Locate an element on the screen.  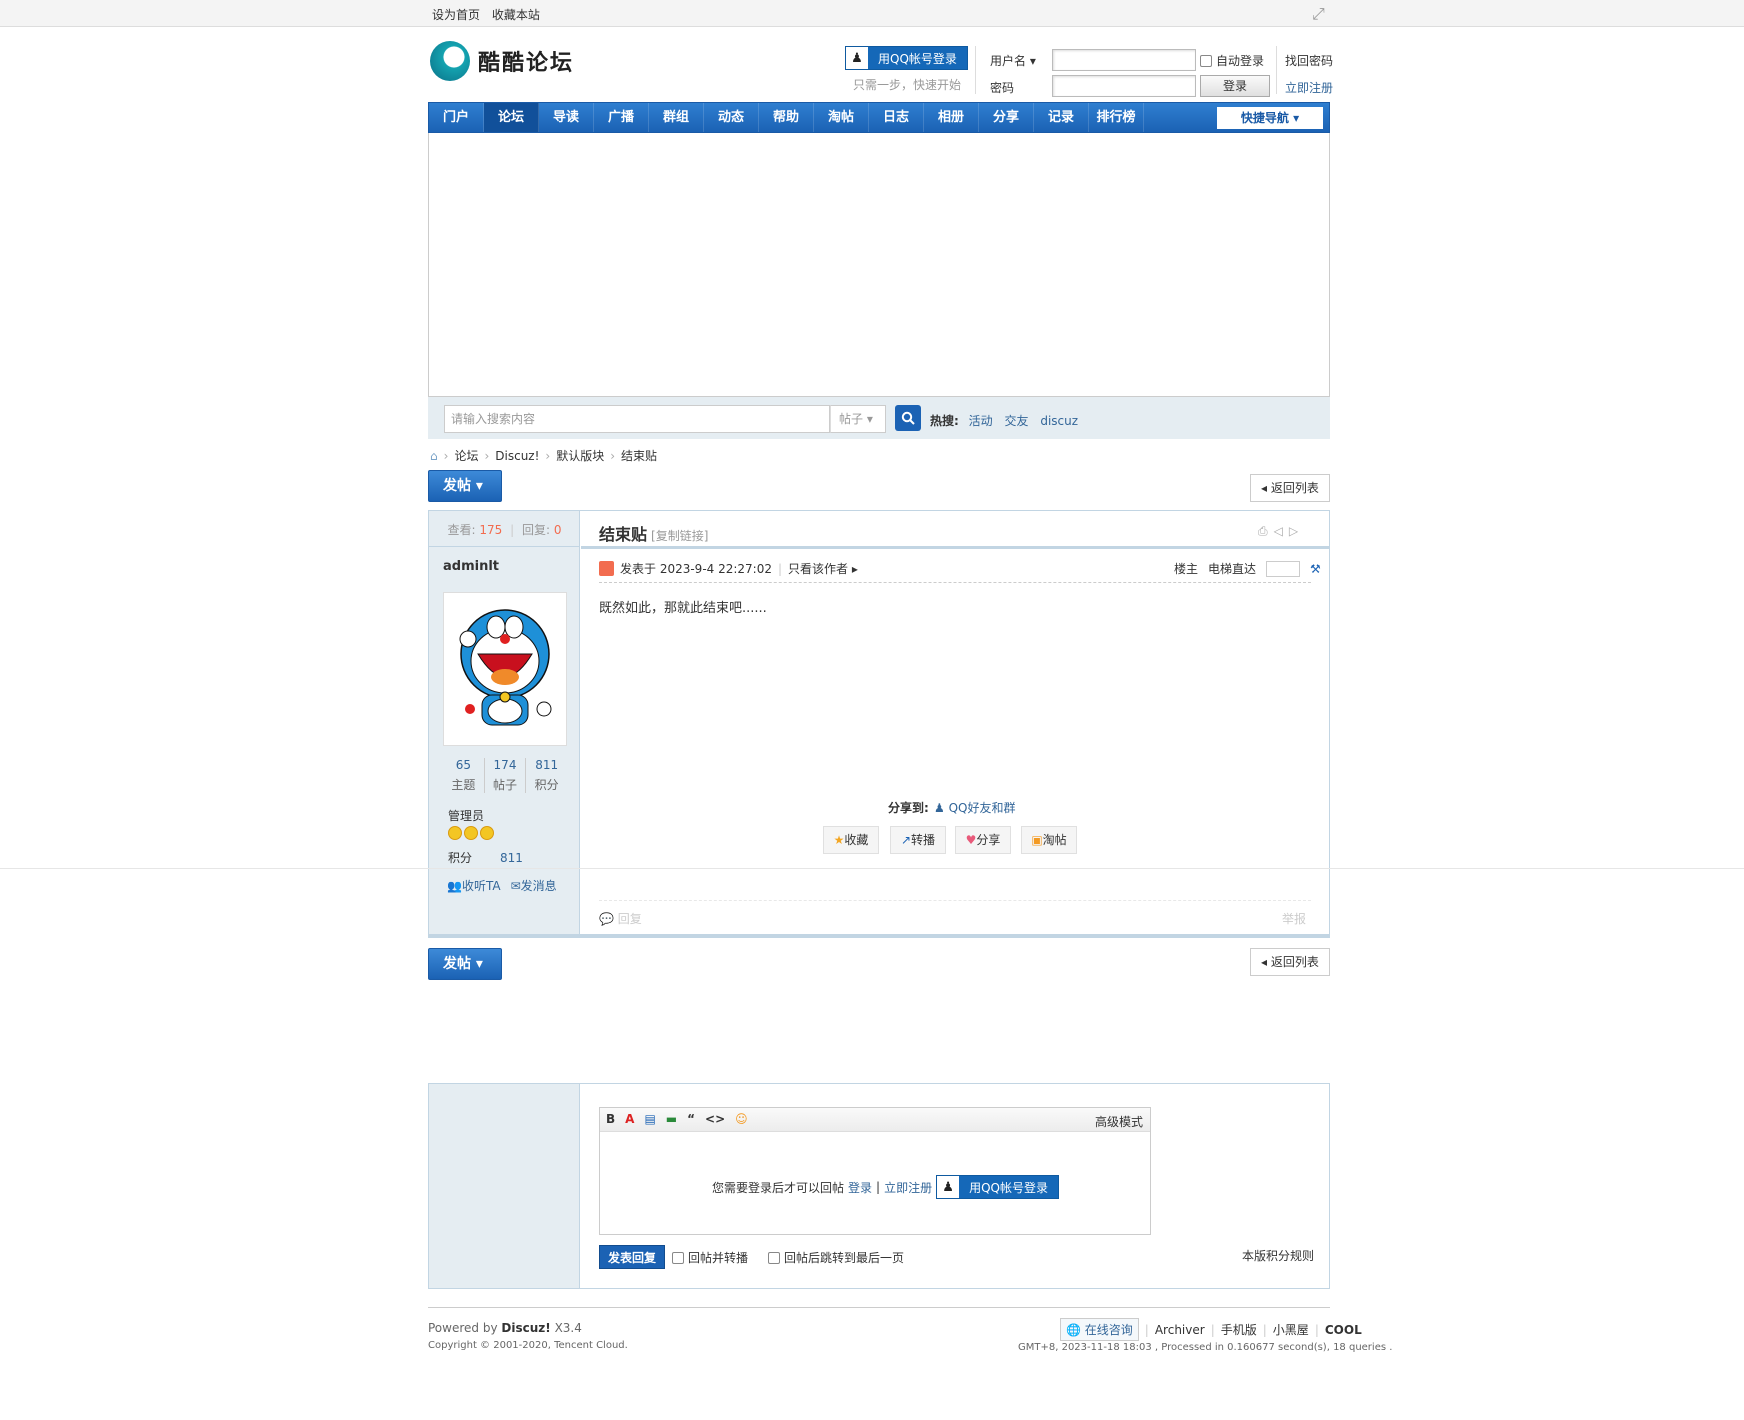
bookmark-link: 收藏本站 is located at coordinates (516, 15).